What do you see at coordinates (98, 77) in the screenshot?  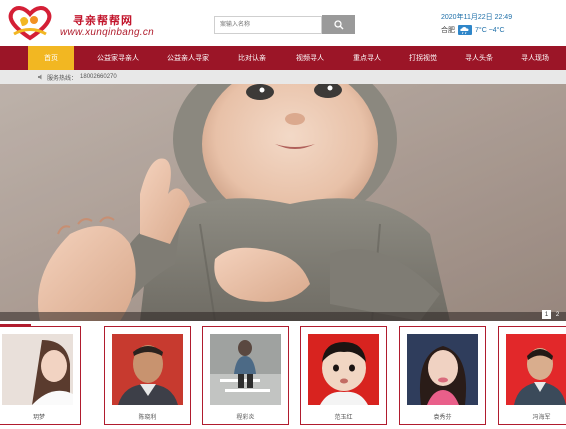 I see `hotline-phone: 18002660270` at bounding box center [98, 77].